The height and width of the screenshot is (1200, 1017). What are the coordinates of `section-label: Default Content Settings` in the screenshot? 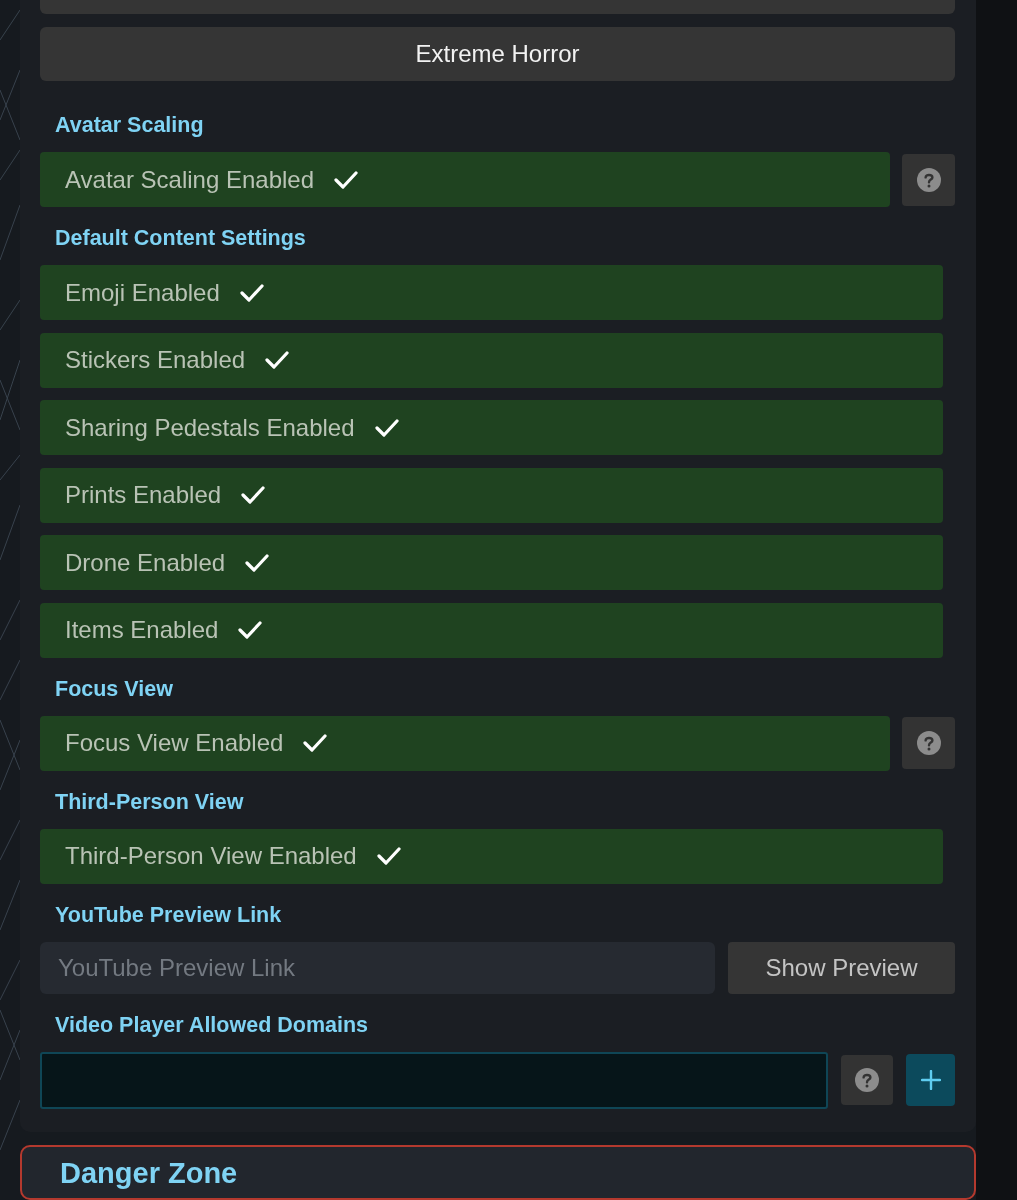 It's located at (180, 238).